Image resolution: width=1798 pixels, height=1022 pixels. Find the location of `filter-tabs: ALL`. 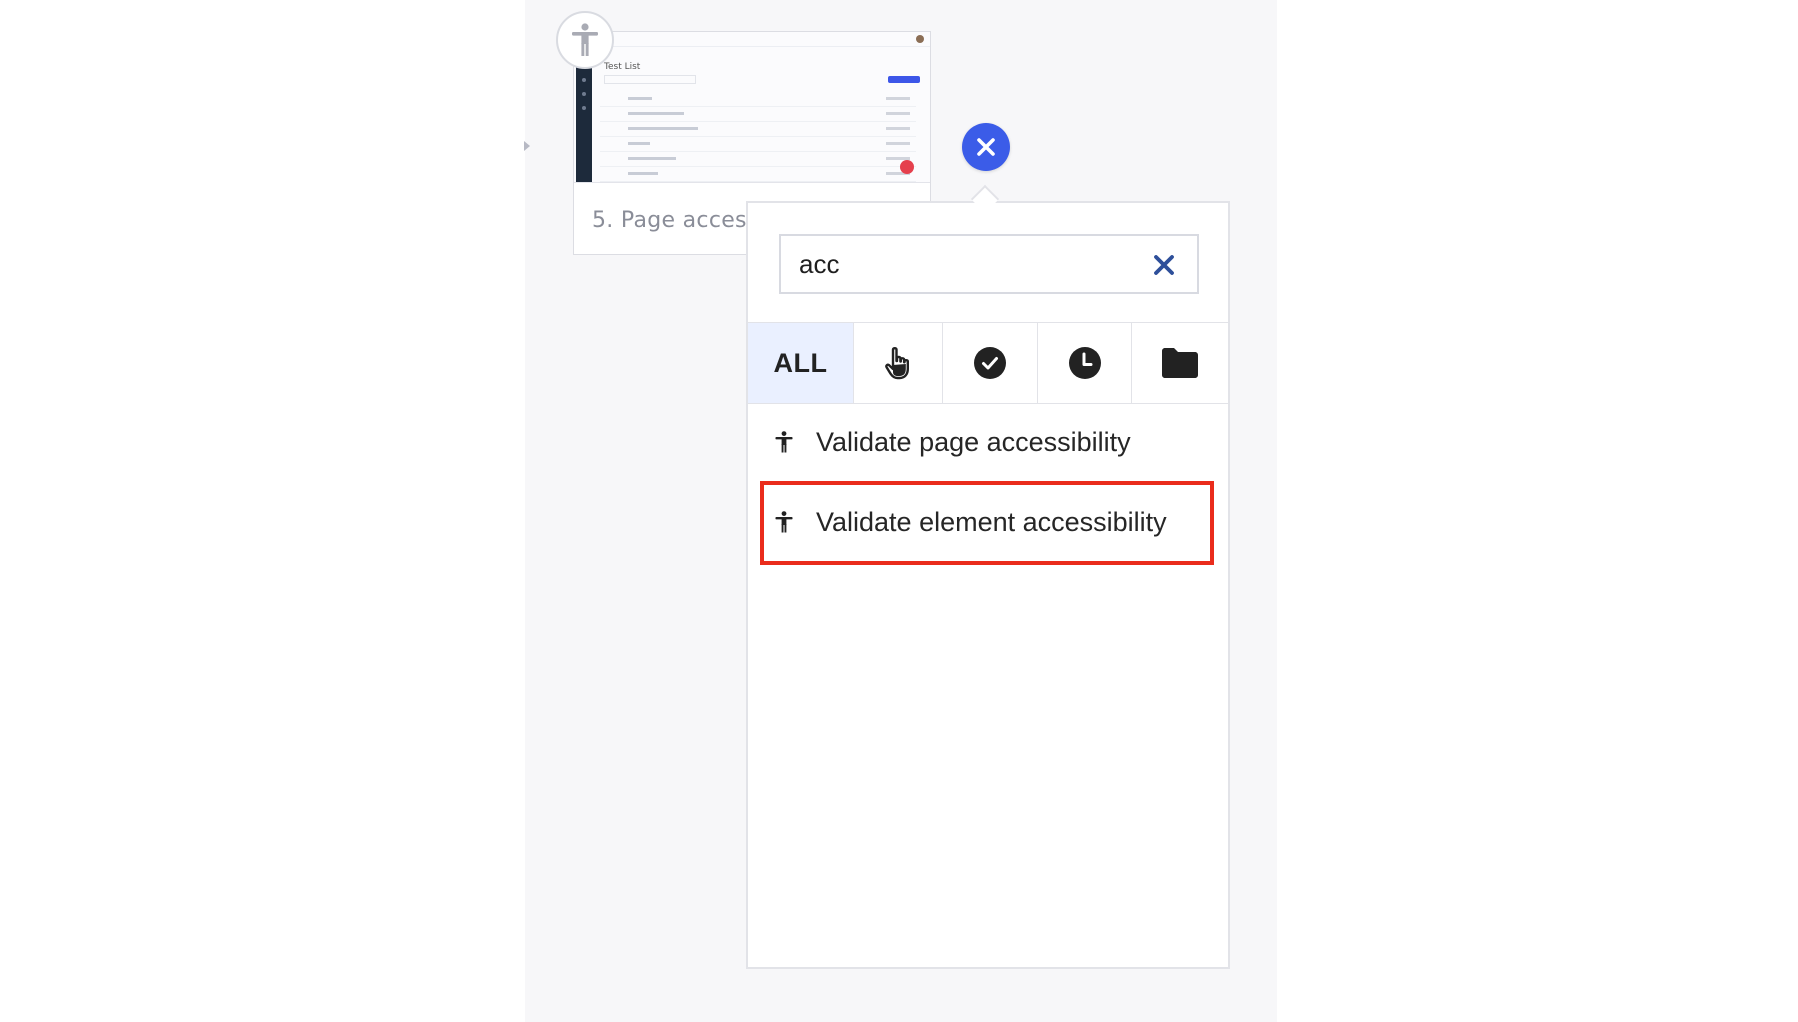

filter-tabs: ALL is located at coordinates (988, 363).